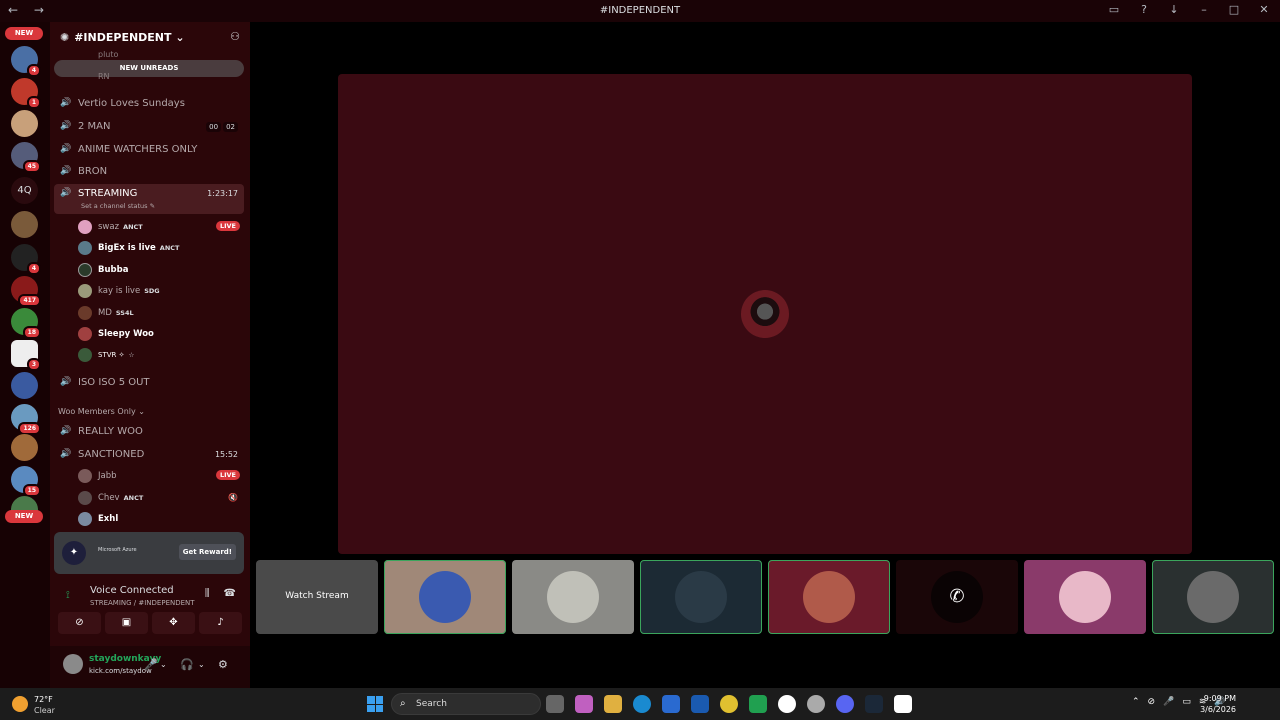 The width and height of the screenshot is (1280, 720). I want to click on voice-channel: 🔊 ISO ISO 5 OUT, so click(149, 382).